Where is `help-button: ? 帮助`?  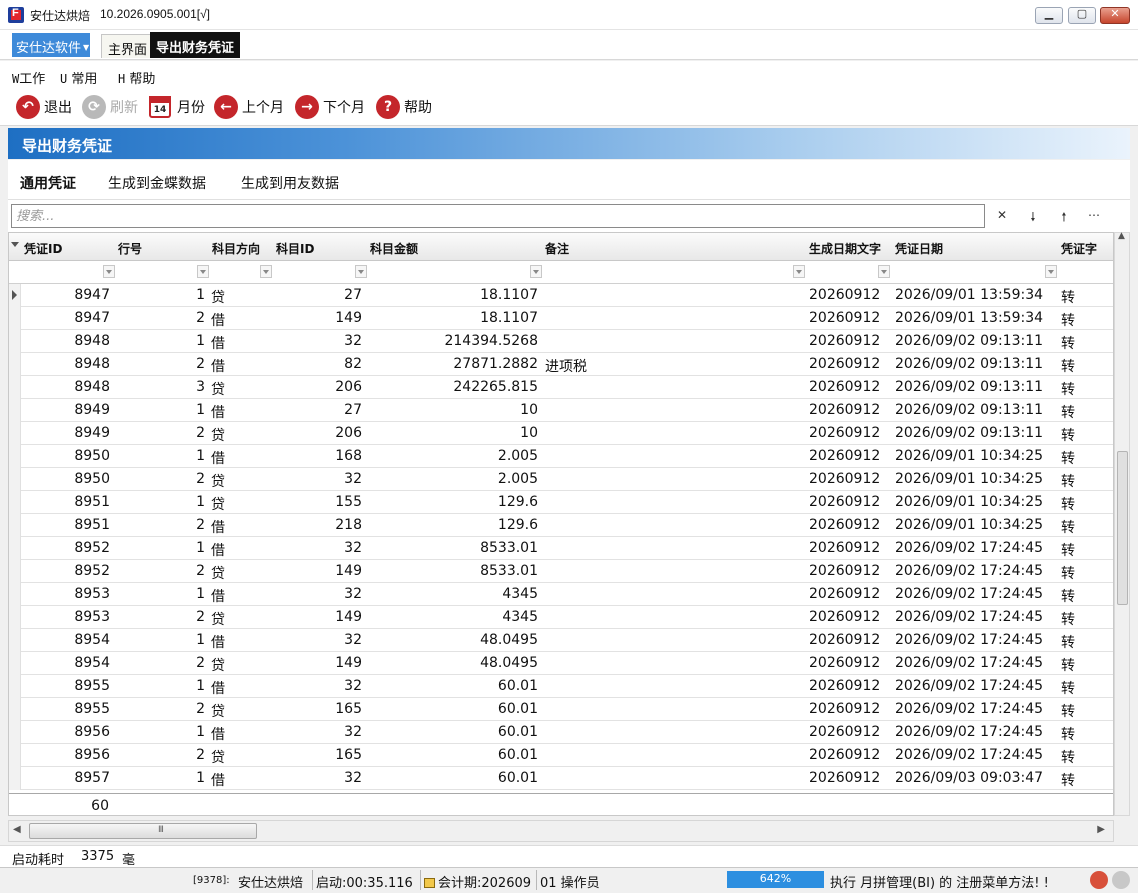 help-button: ? 帮助 is located at coordinates (404, 107).